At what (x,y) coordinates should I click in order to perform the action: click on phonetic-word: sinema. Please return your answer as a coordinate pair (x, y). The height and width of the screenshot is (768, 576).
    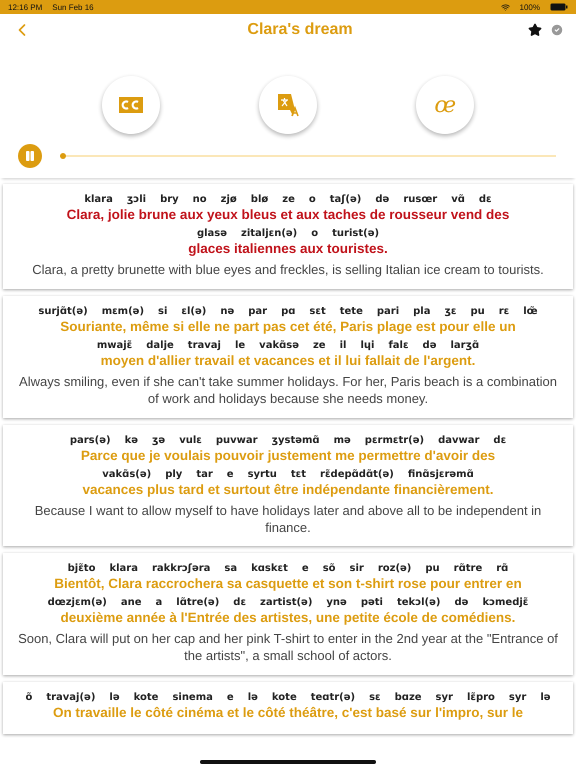
    Looking at the image, I should click on (192, 698).